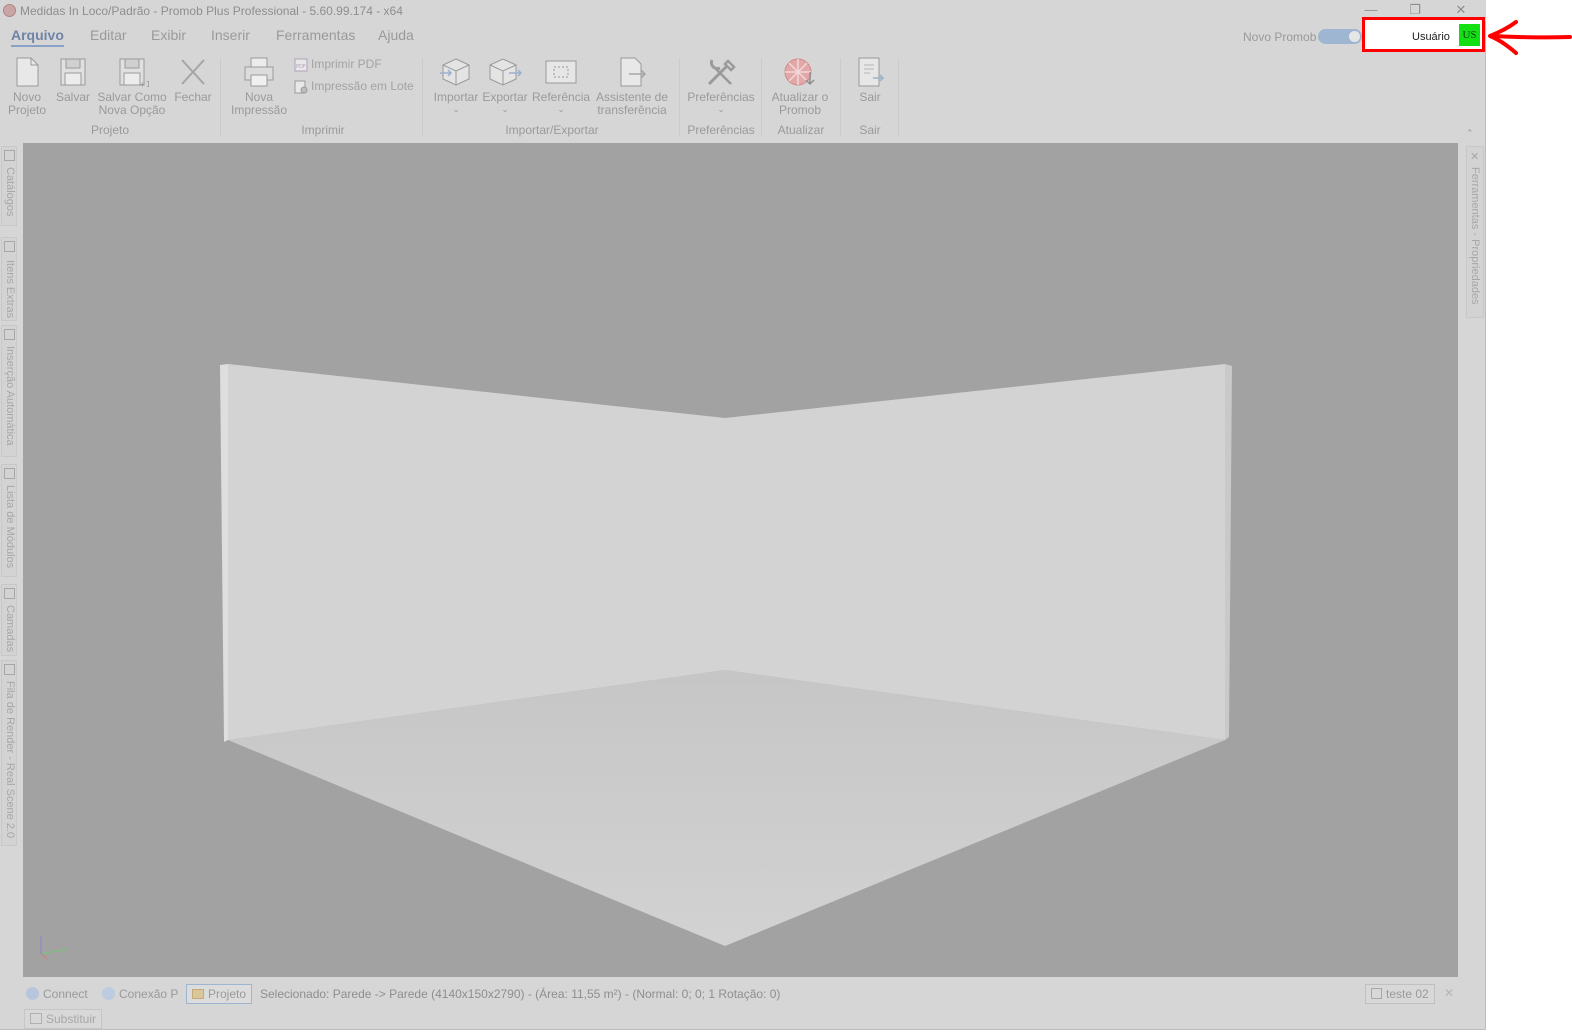 Image resolution: width=1572 pixels, height=1034 pixels. Describe the element at coordinates (1340, 36) in the screenshot. I see `novo-promob-toggle` at that location.